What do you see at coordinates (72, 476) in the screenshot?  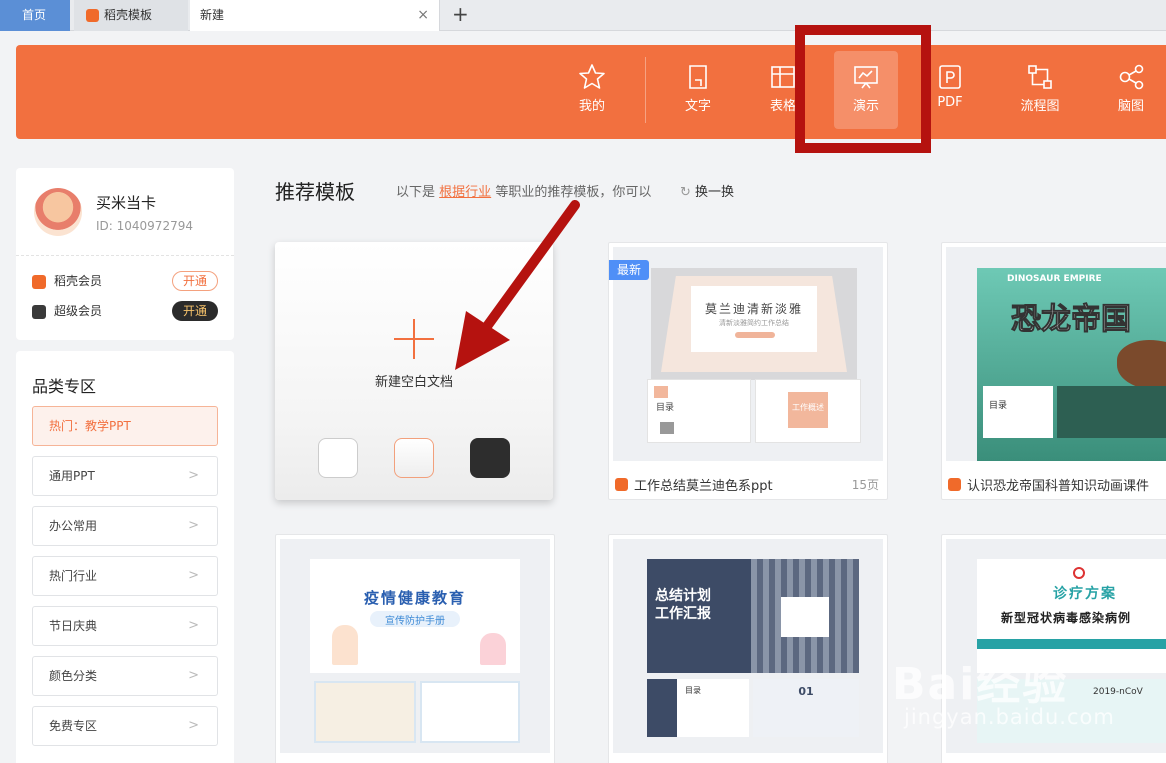 I see `sidebar-item-label: 通用PPT` at bounding box center [72, 476].